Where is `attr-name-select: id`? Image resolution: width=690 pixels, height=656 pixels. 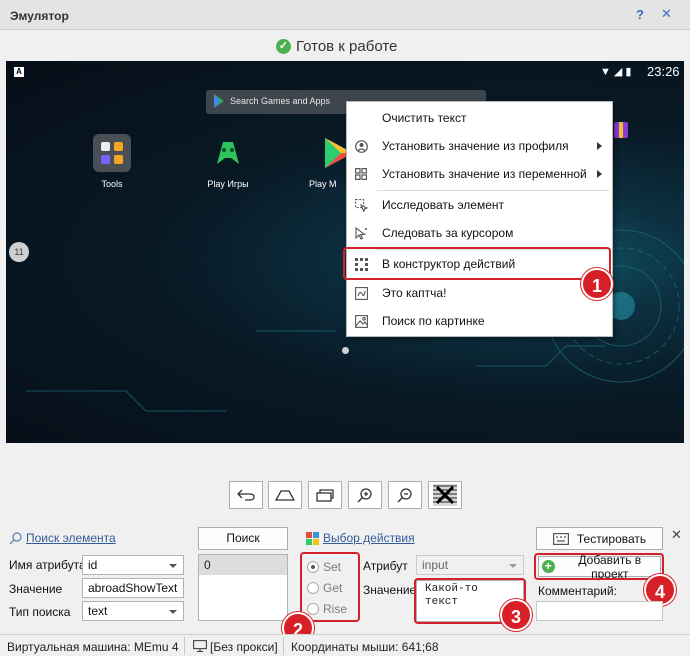 attr-name-select: id is located at coordinates (133, 565).